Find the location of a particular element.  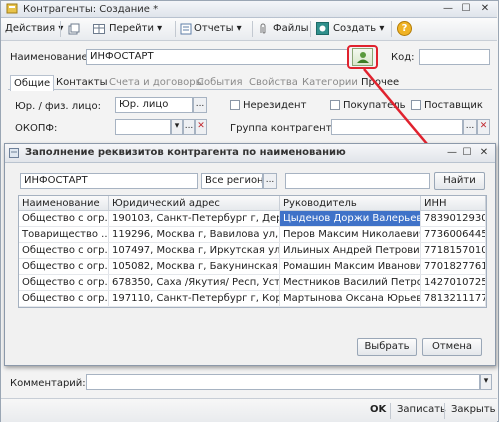

cell-head: Перов Максим Николаевич is located at coordinates (350, 234).